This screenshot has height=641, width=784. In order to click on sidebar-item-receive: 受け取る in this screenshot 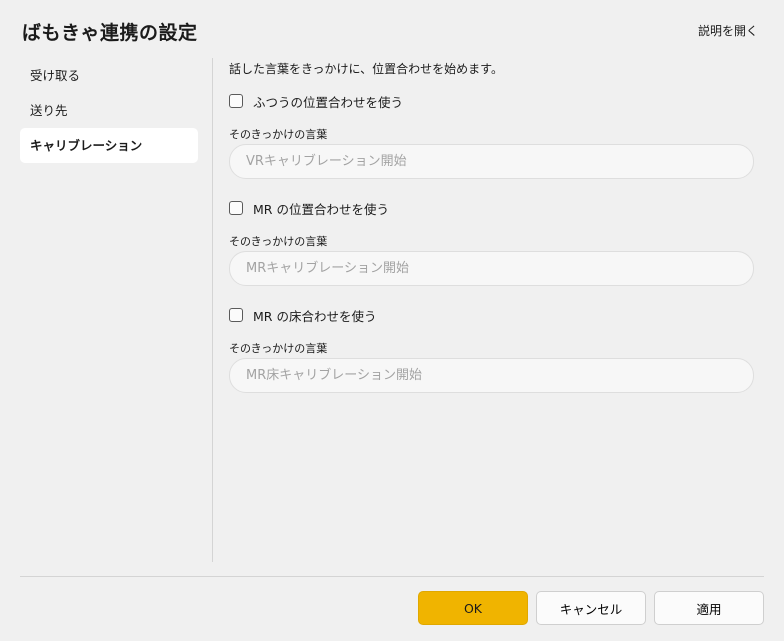, I will do `click(109, 75)`.